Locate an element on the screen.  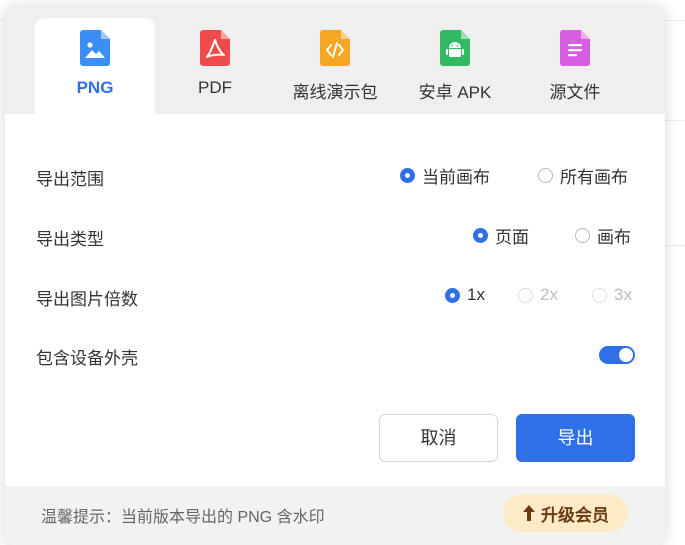
upgrade-label: 升级会员 is located at coordinates (575, 513).